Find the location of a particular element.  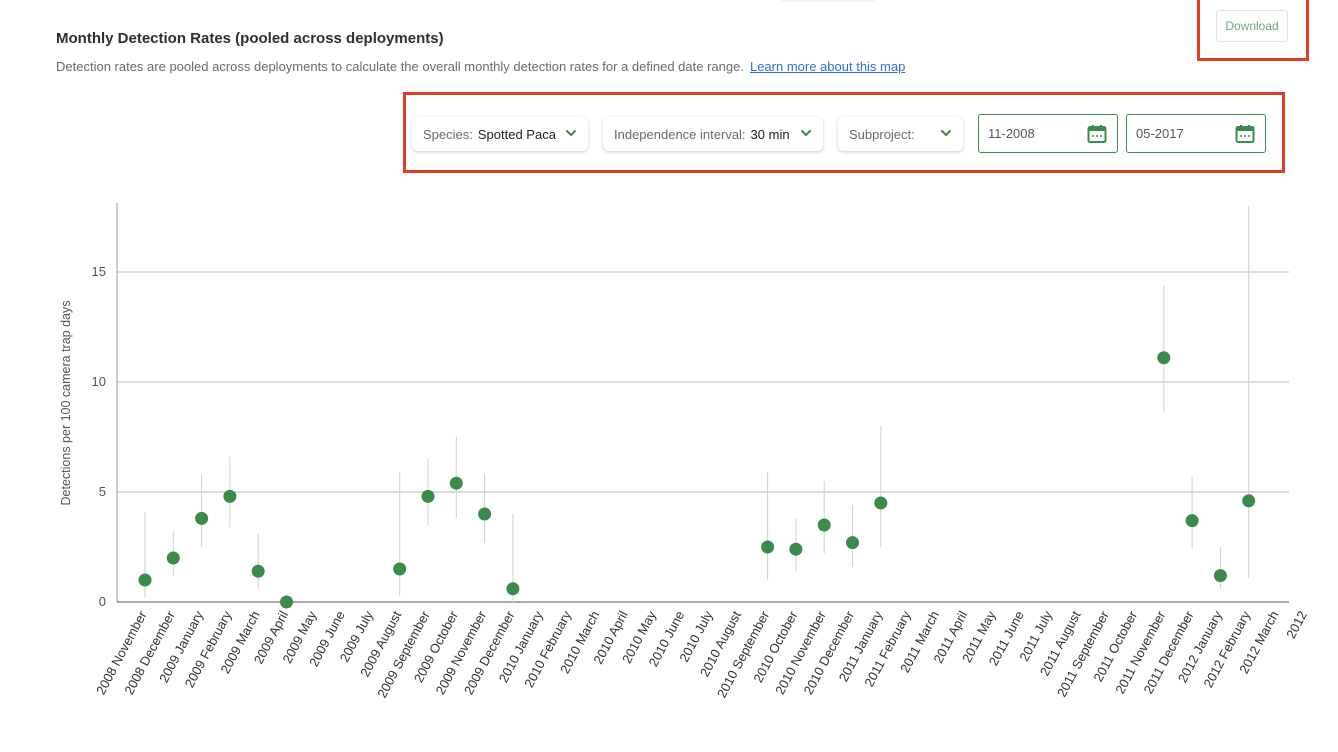

y-tick-label: 15 is located at coordinates (99, 271).